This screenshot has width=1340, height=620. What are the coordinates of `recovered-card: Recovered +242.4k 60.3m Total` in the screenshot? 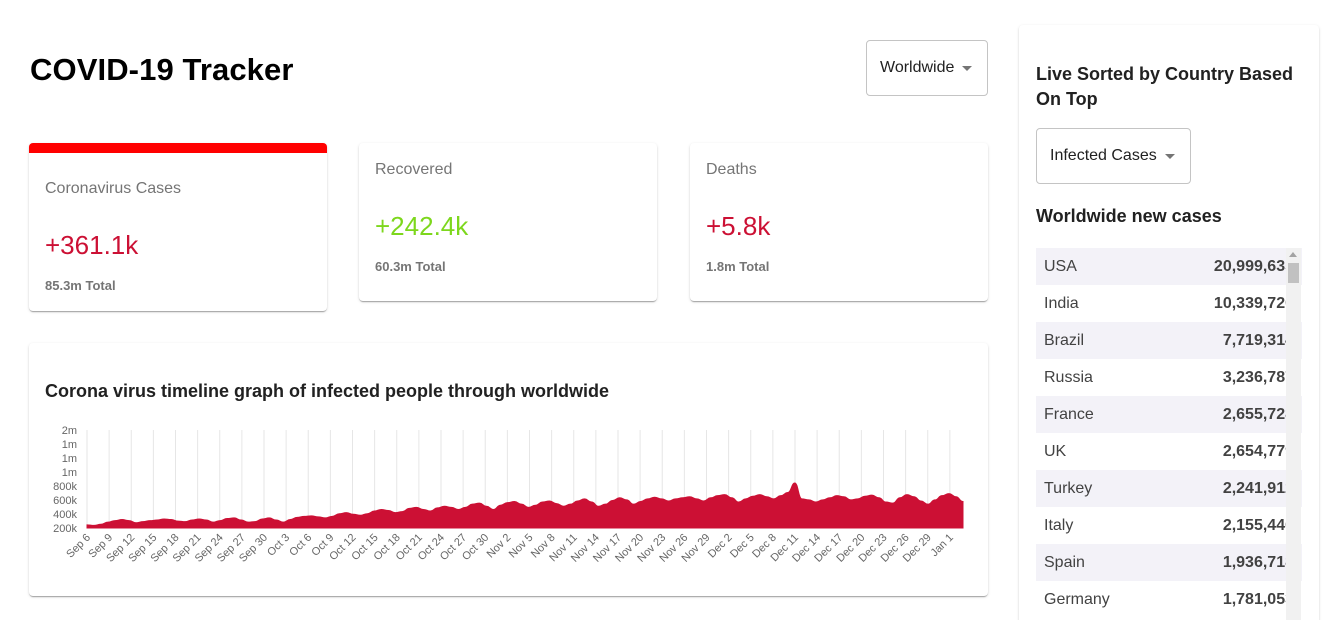 It's located at (508, 222).